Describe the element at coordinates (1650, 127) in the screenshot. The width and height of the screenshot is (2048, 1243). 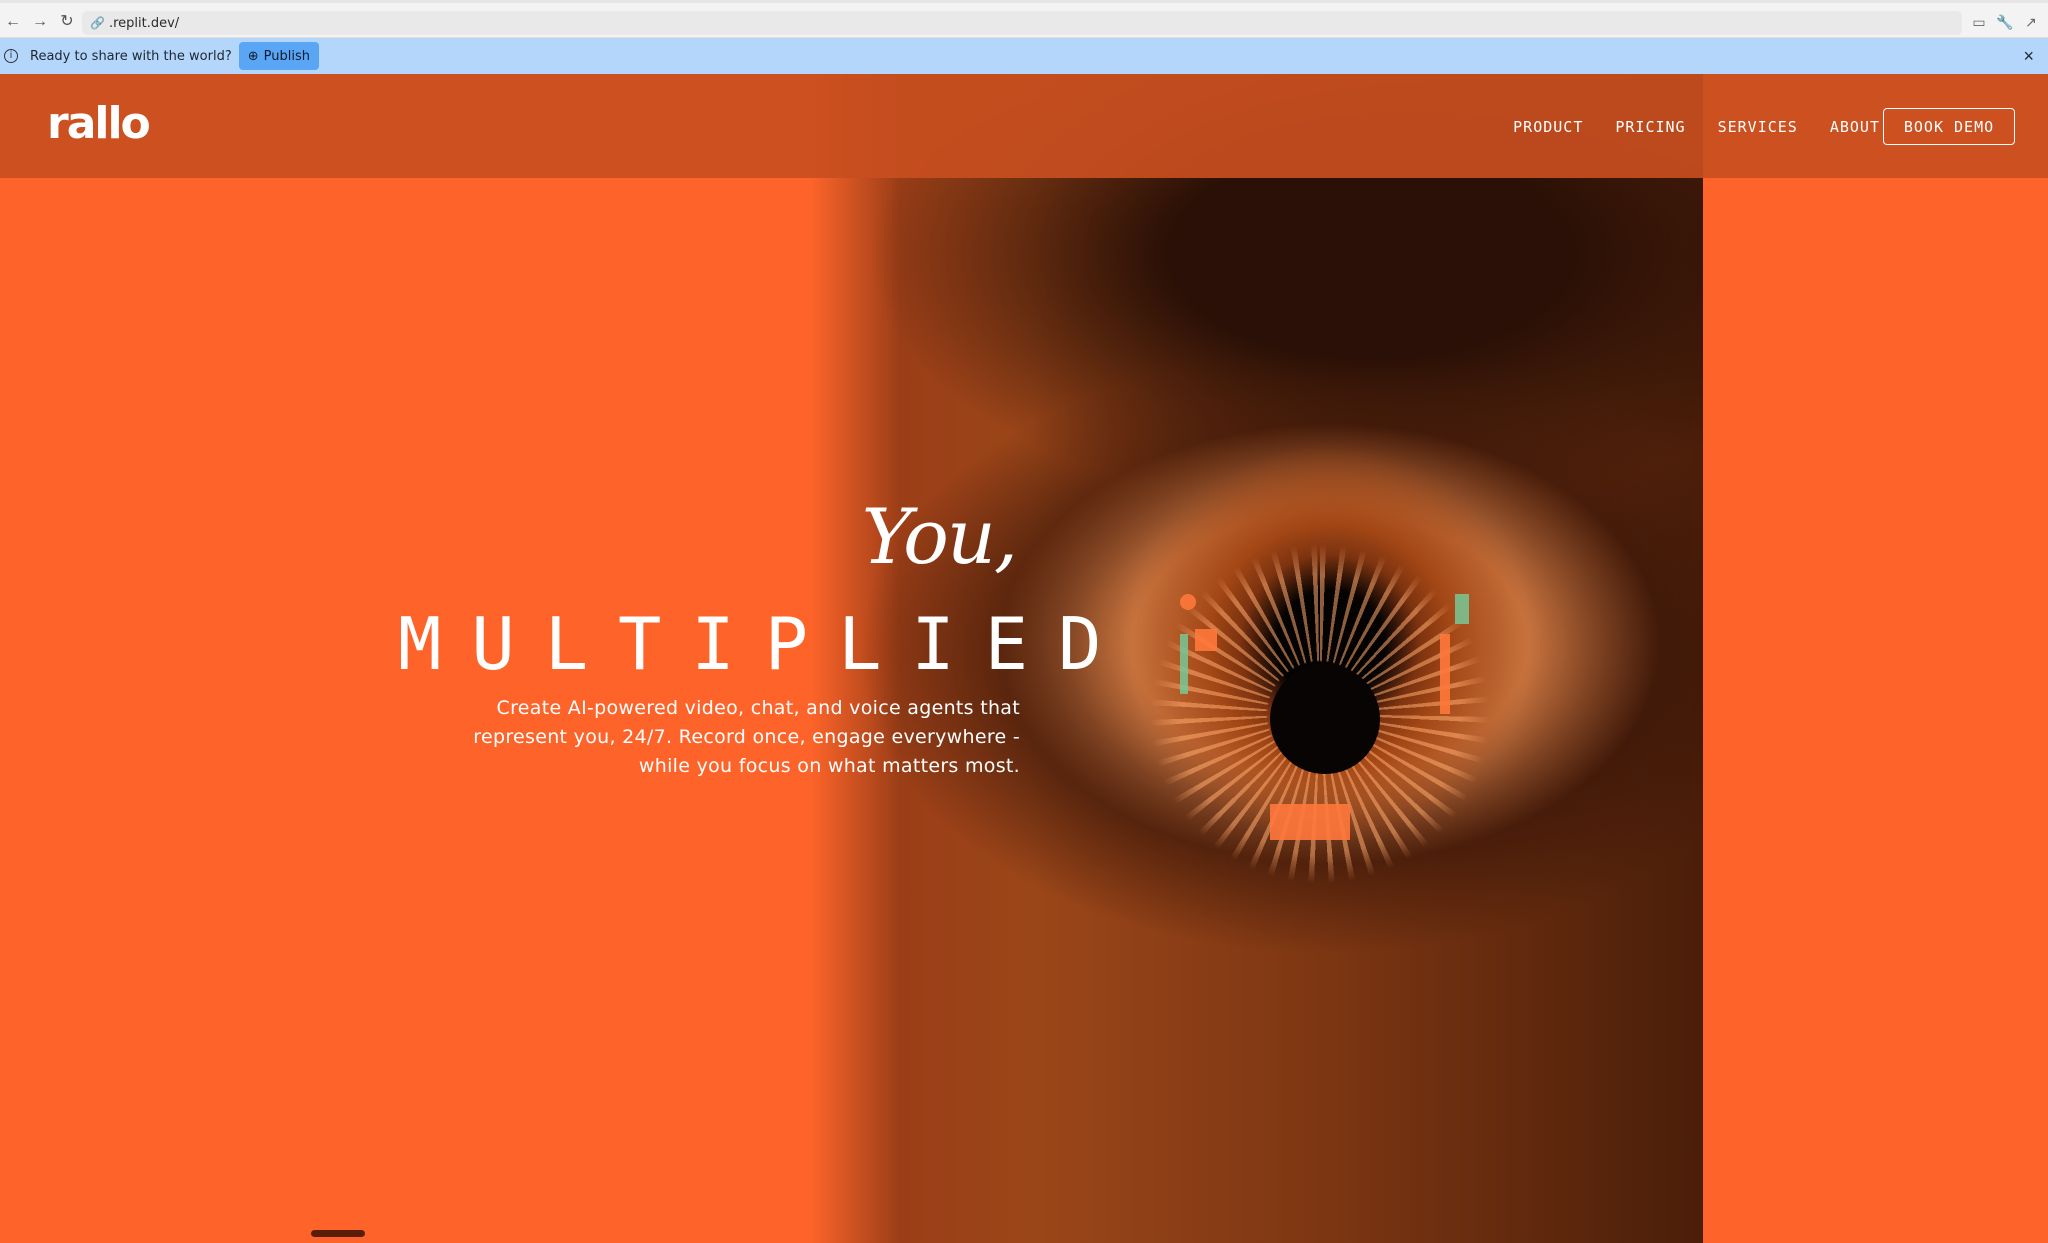
I see `nav-pricing: PRICING` at that location.